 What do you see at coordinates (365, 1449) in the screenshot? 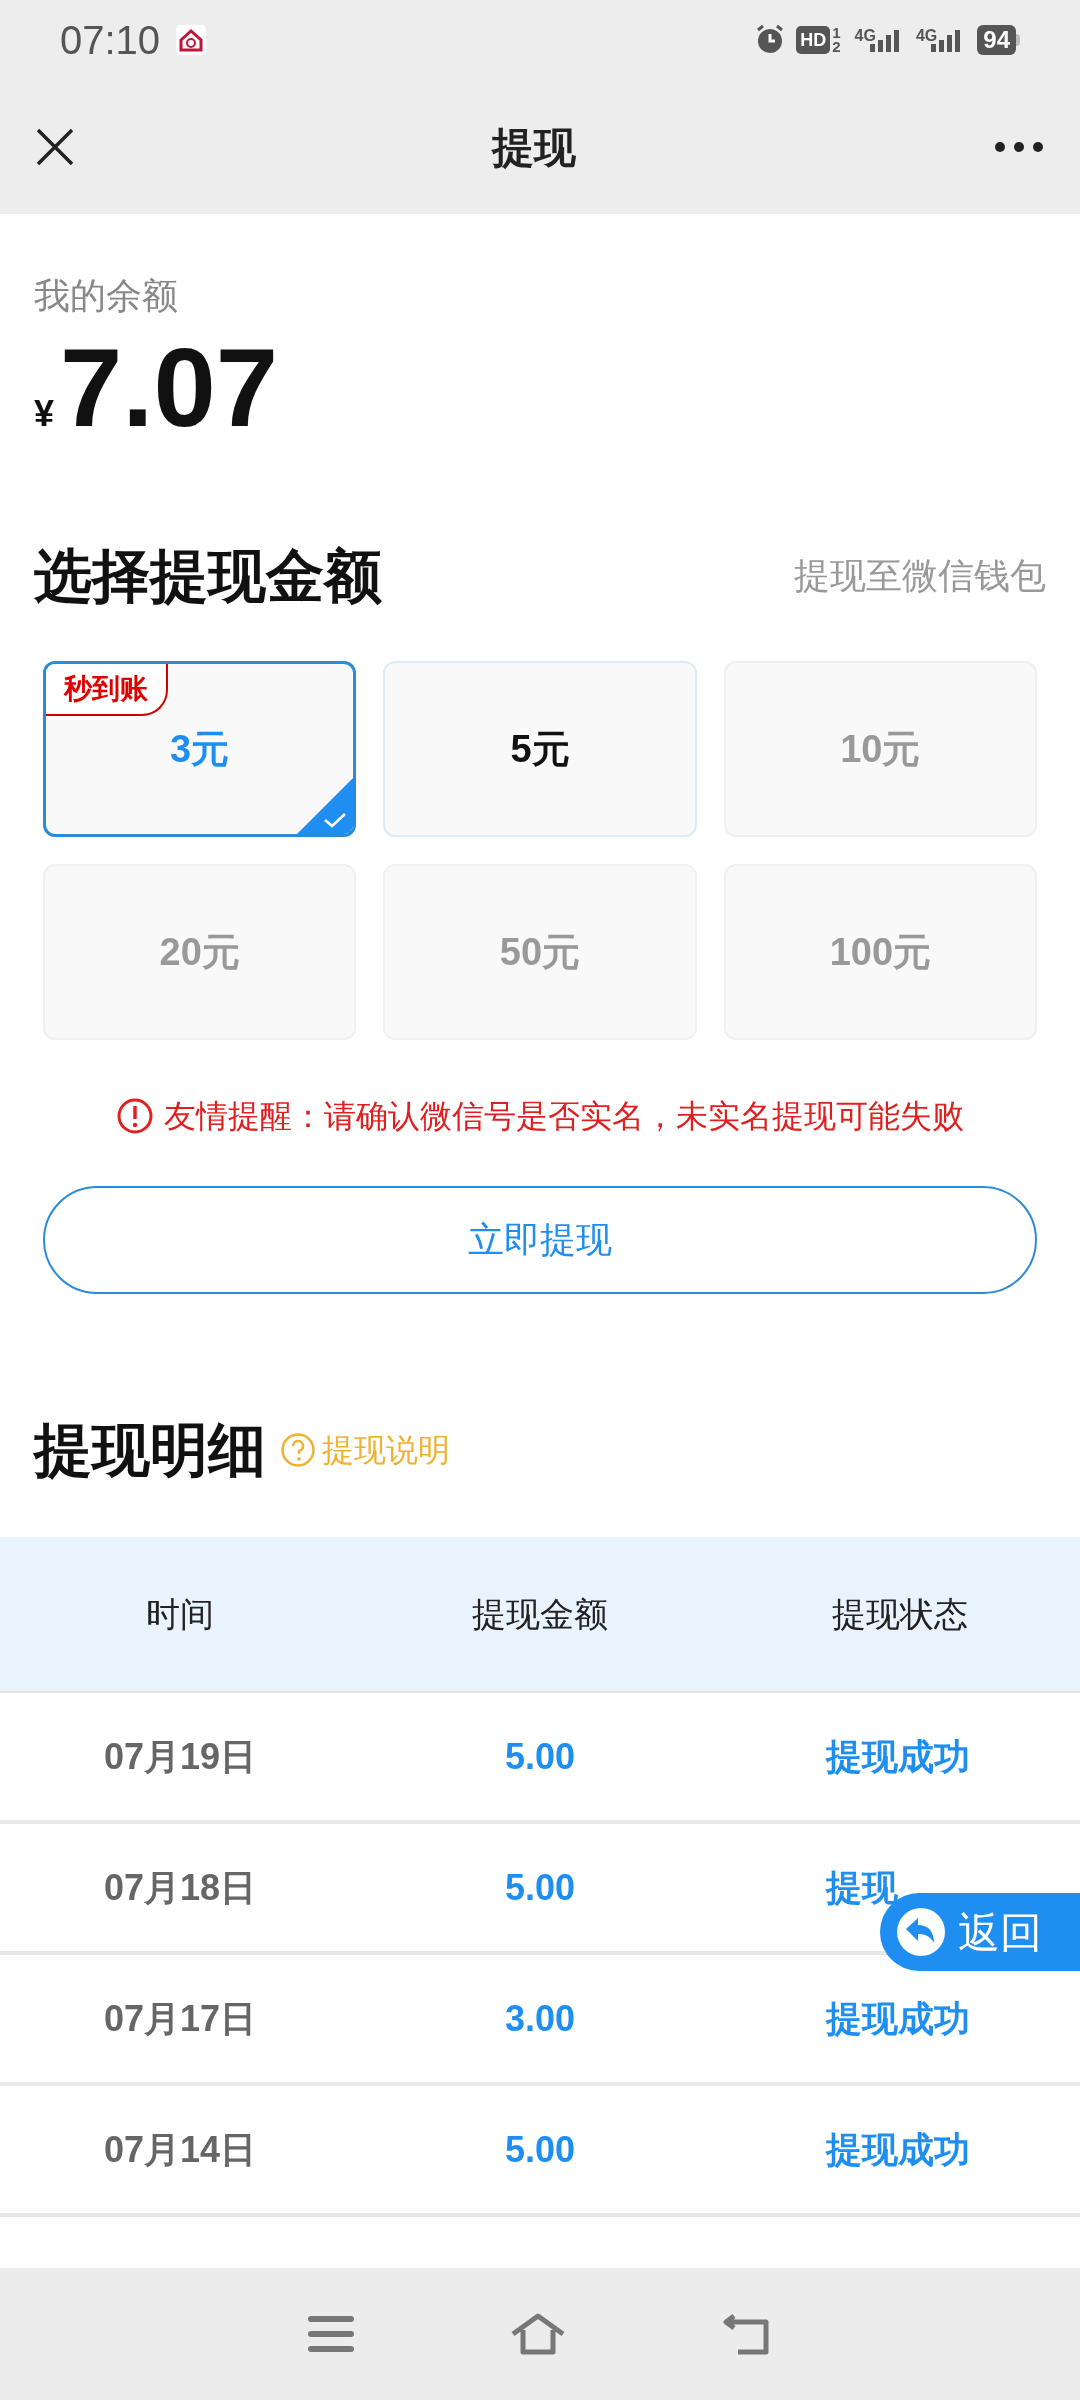
I see `help-link: 提现说明` at bounding box center [365, 1449].